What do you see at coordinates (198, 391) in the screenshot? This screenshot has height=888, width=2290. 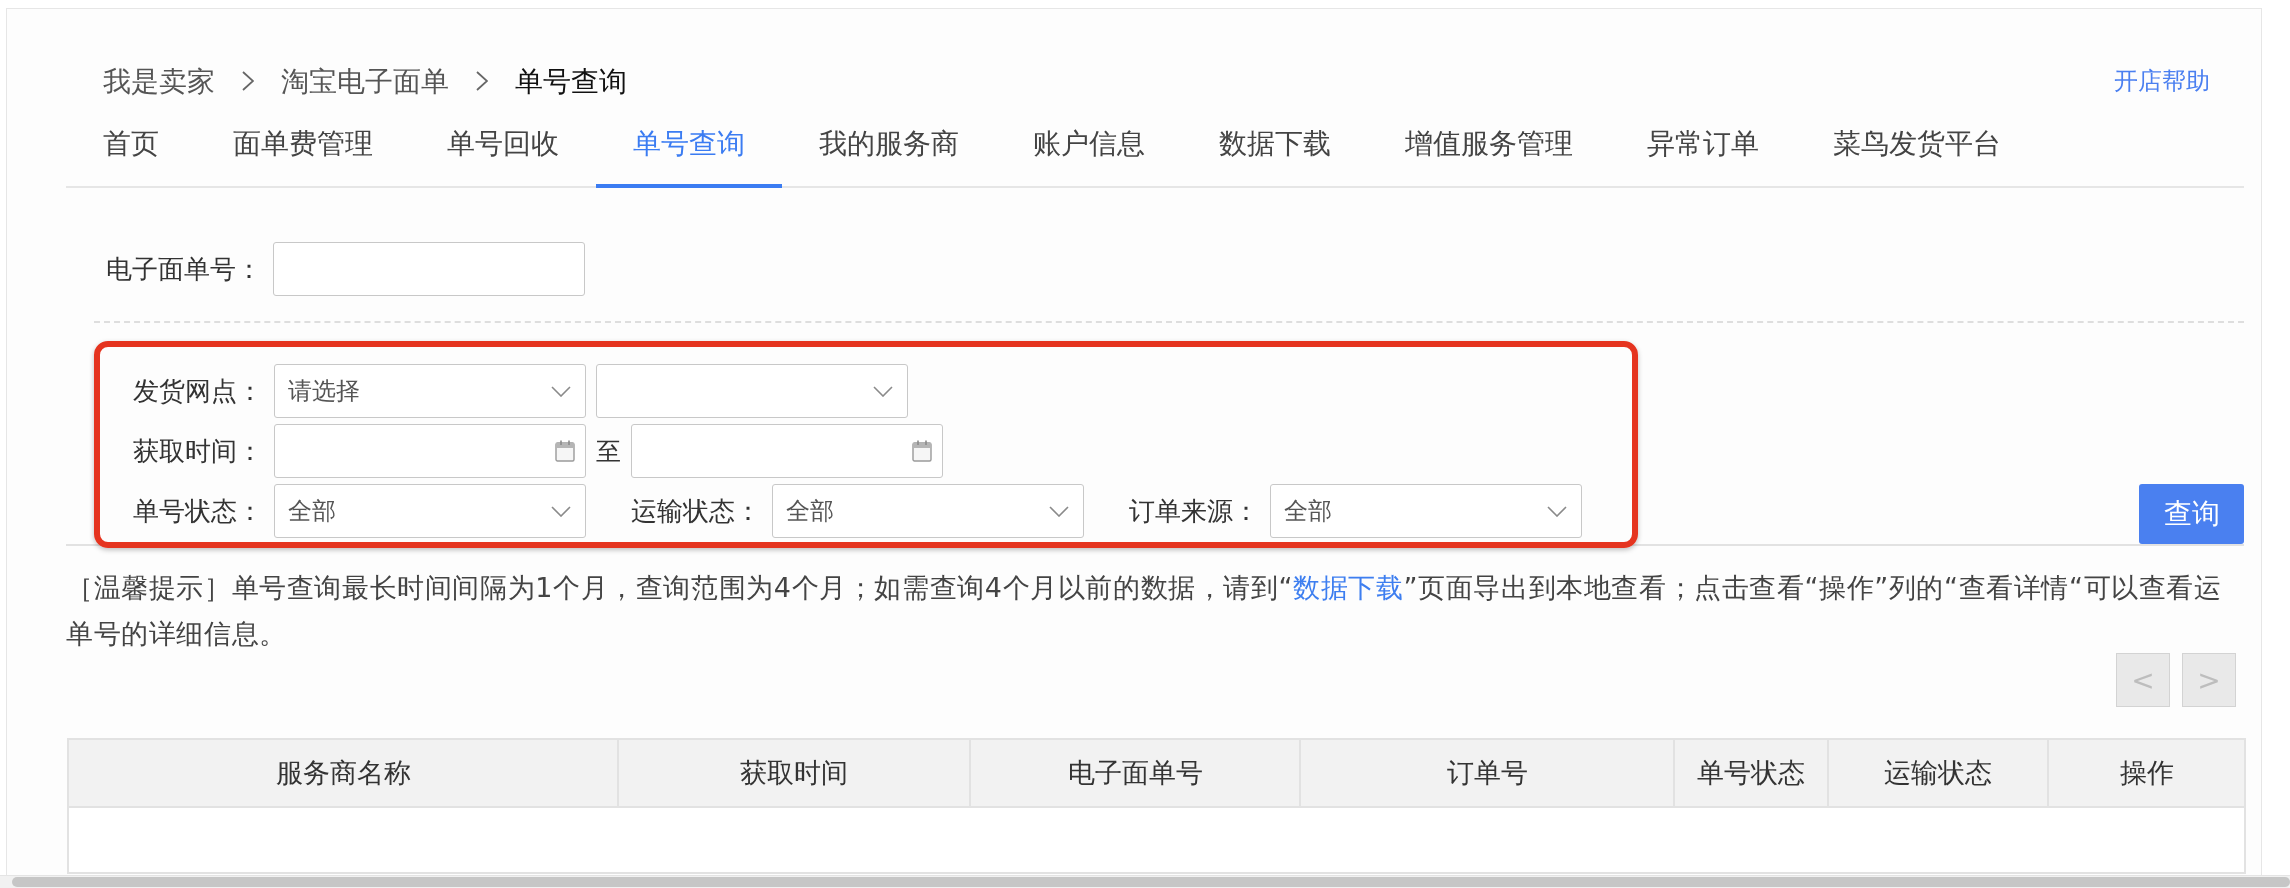 I see `field-label: 发货网点：` at bounding box center [198, 391].